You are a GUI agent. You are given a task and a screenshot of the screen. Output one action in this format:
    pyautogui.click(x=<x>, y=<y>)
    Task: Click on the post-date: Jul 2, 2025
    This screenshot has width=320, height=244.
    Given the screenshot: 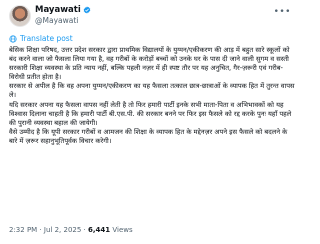 What is the action you would take?
    pyautogui.click(x=62, y=230)
    